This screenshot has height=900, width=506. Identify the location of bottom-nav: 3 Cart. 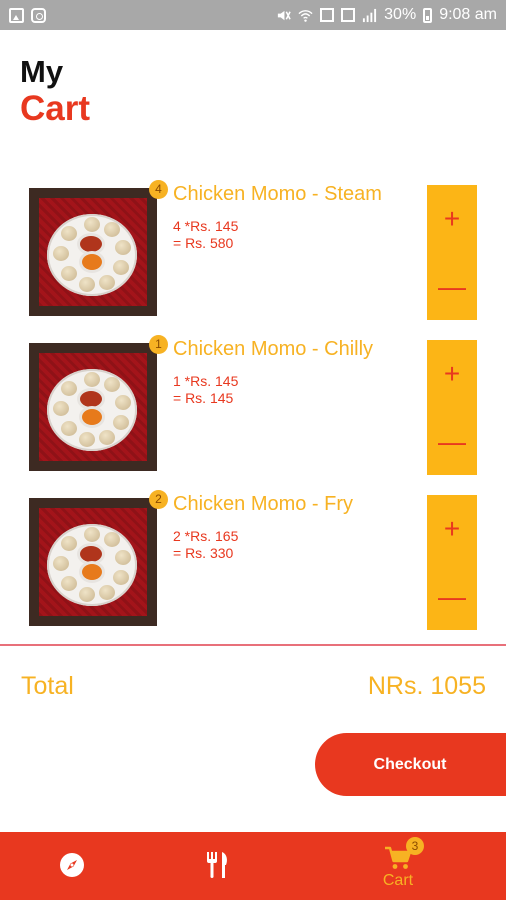
(253, 866).